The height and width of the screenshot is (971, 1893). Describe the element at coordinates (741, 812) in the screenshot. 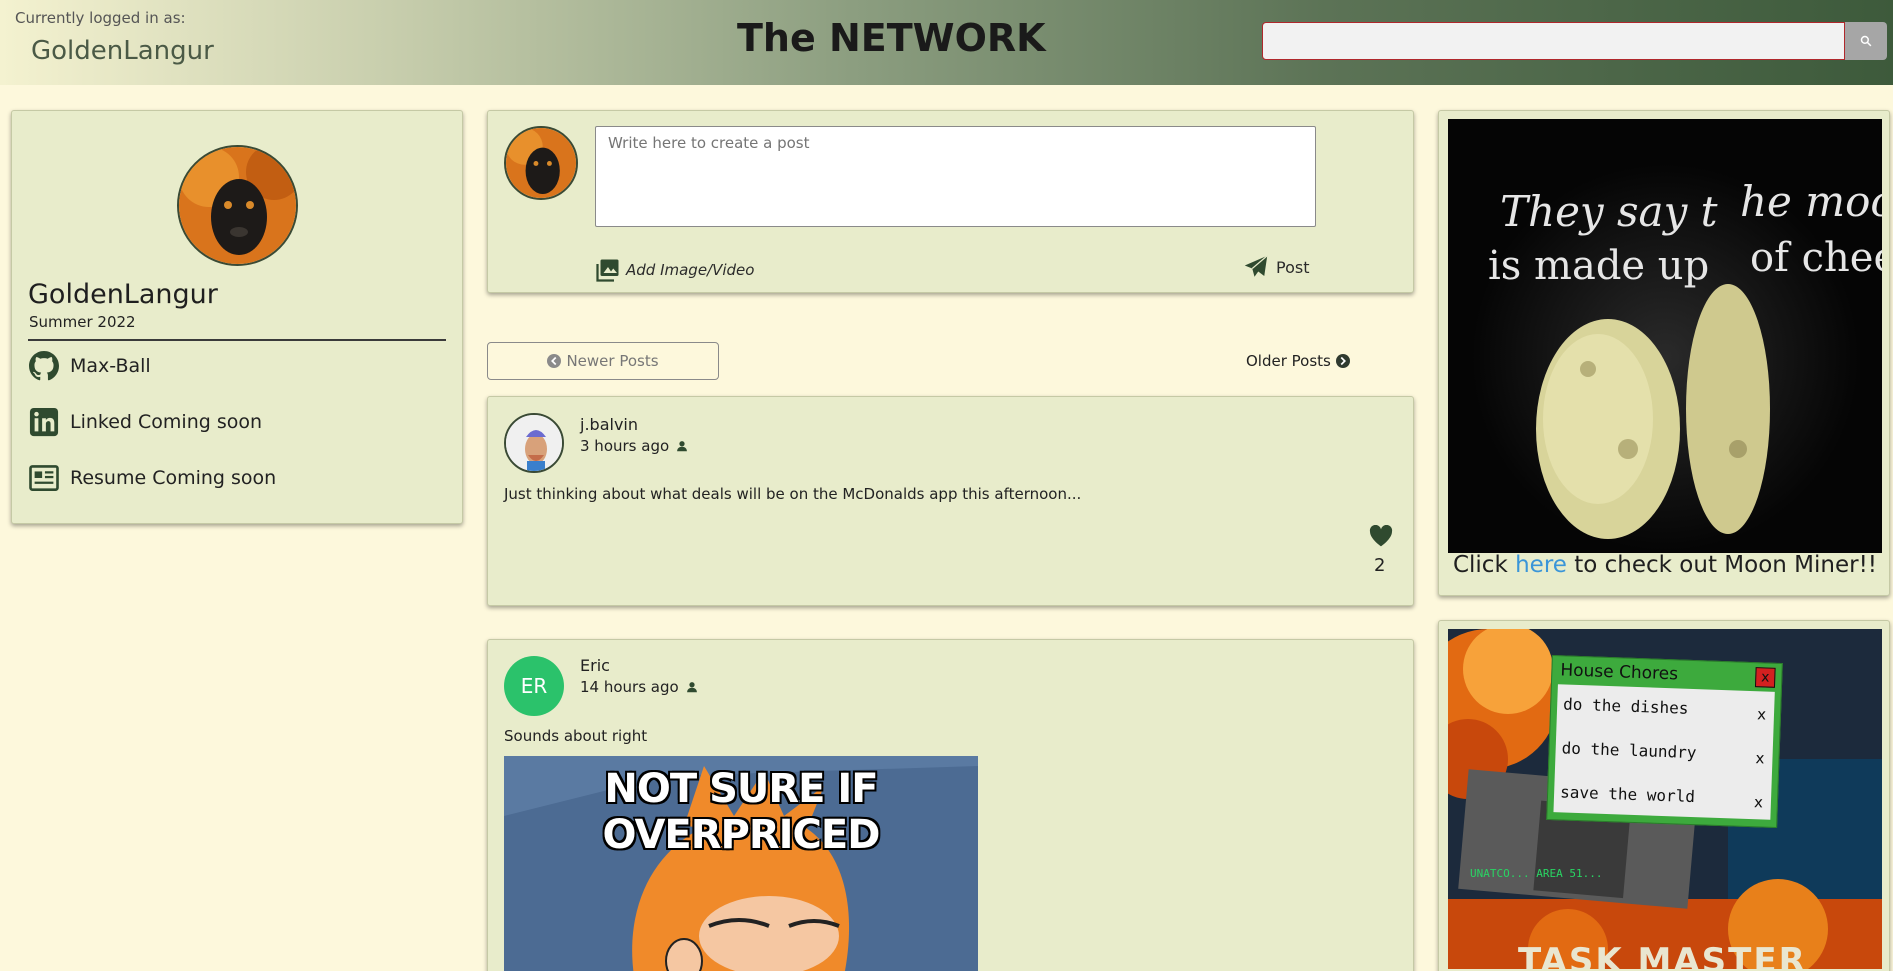

I see `meme-caption: NOT SURE IF OVERPRICED` at that location.